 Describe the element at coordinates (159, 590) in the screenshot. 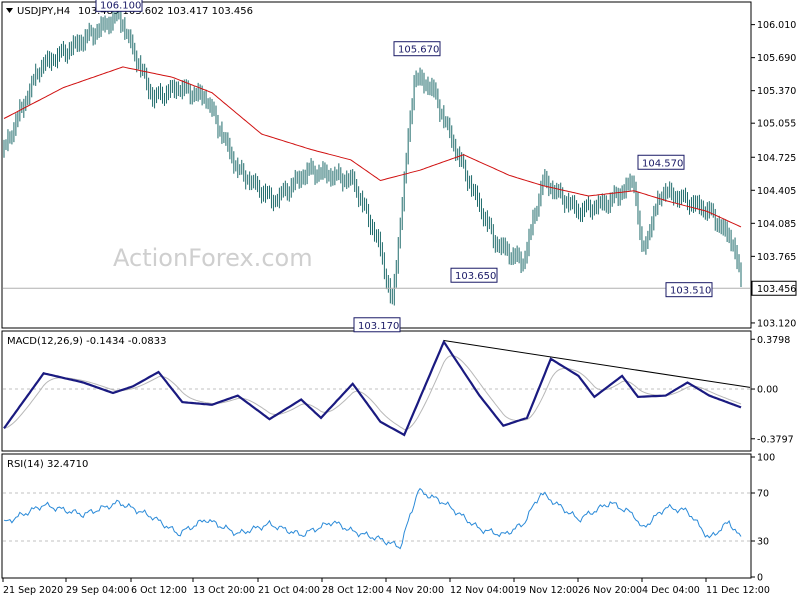

I see `x-tick-label: 6 Oct 12:00` at that location.